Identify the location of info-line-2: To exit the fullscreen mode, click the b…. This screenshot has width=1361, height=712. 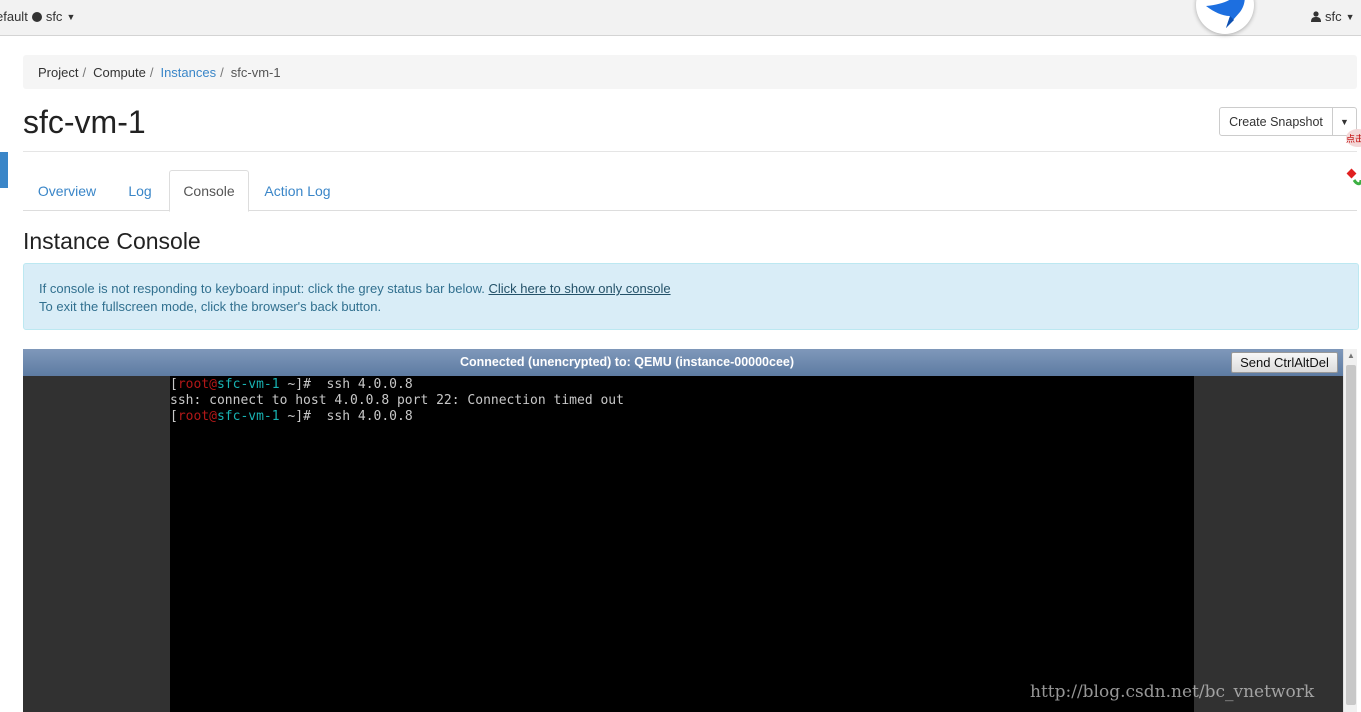
(210, 306).